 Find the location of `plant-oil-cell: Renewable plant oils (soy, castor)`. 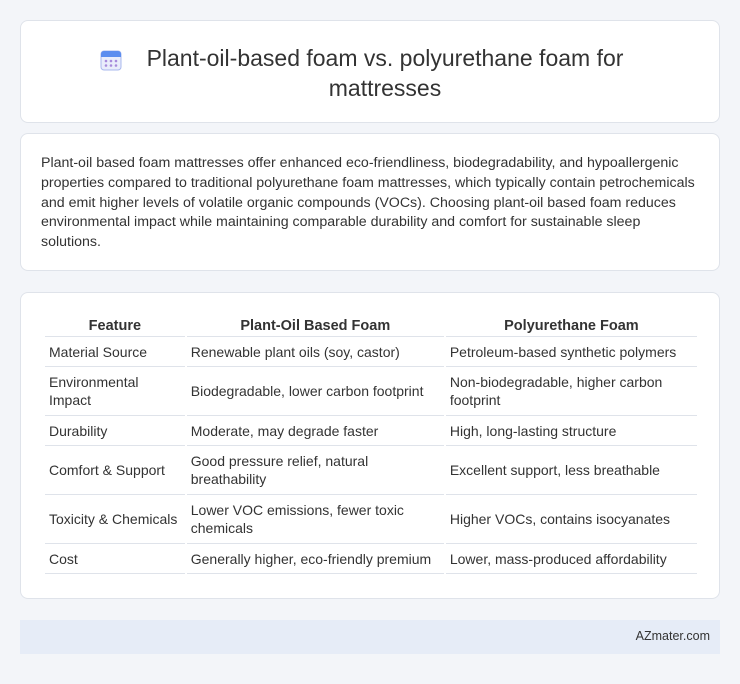

plant-oil-cell: Renewable plant oils (soy, castor) is located at coordinates (315, 352).